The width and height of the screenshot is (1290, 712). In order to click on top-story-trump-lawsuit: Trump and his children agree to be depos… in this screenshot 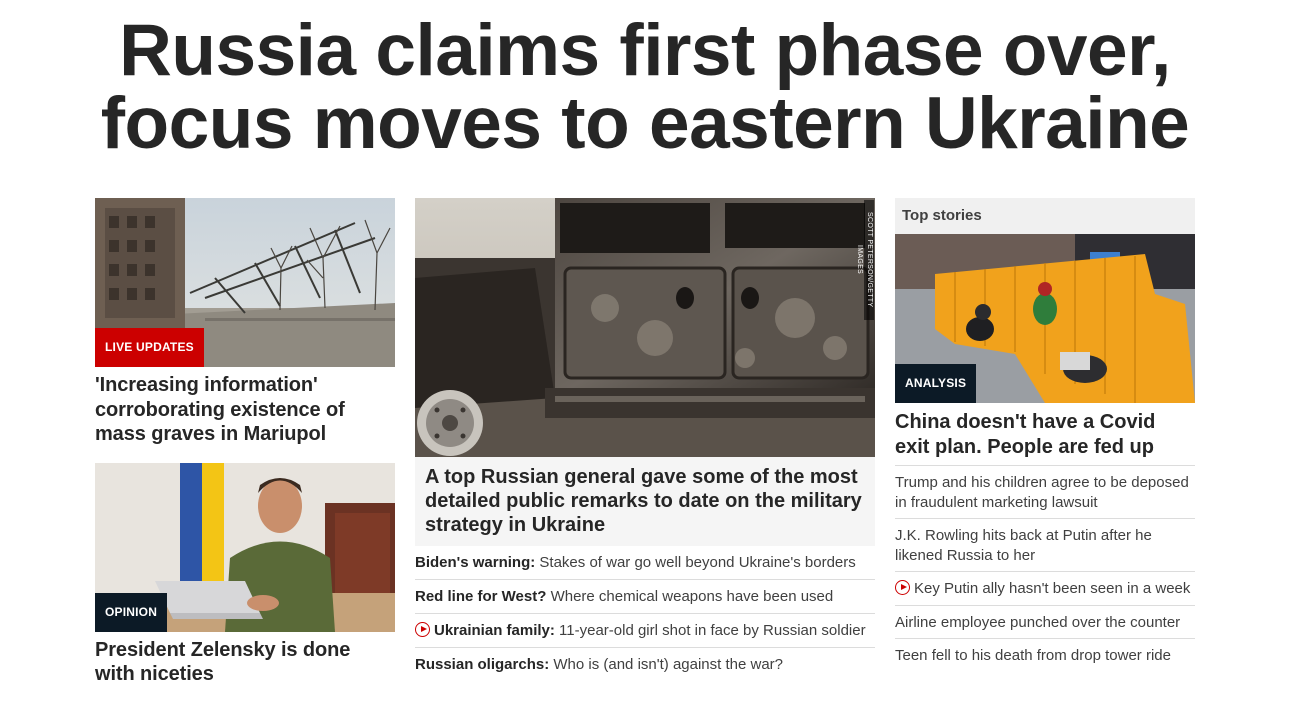, I will do `click(1045, 492)`.